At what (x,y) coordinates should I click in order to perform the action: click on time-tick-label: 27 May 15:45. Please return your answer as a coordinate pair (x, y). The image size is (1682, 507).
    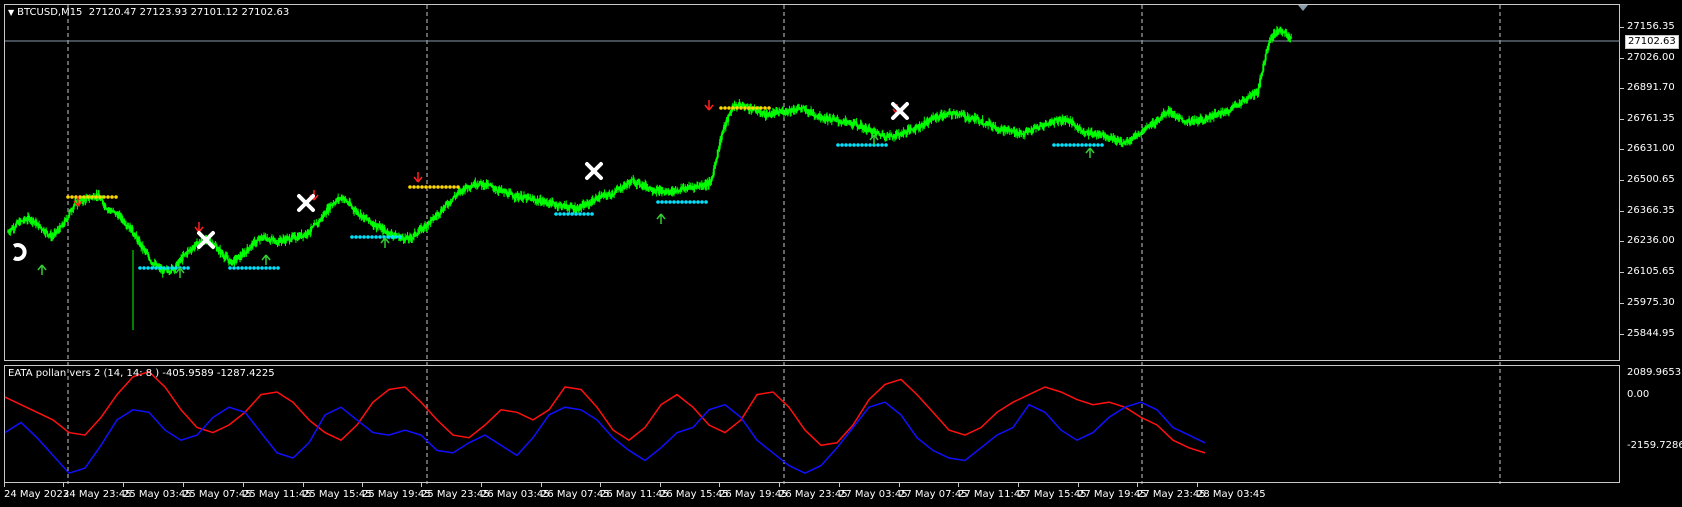
    Looking at the image, I should click on (1052, 494).